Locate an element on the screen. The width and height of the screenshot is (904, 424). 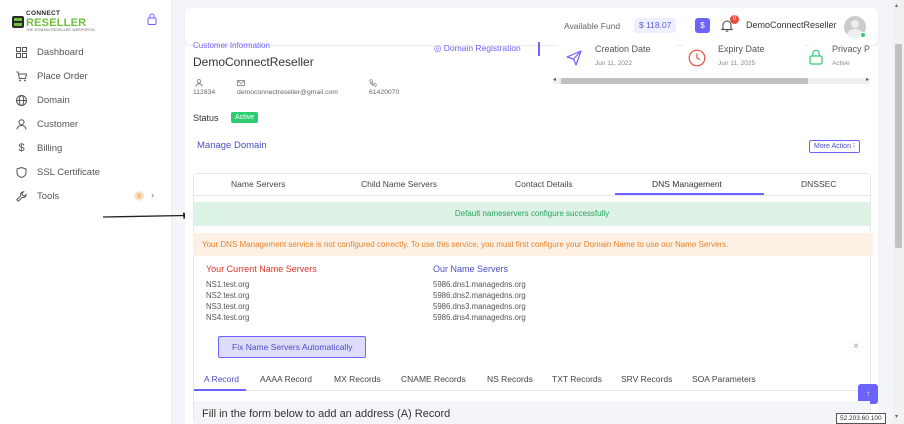
globe-icon is located at coordinates (21, 100).